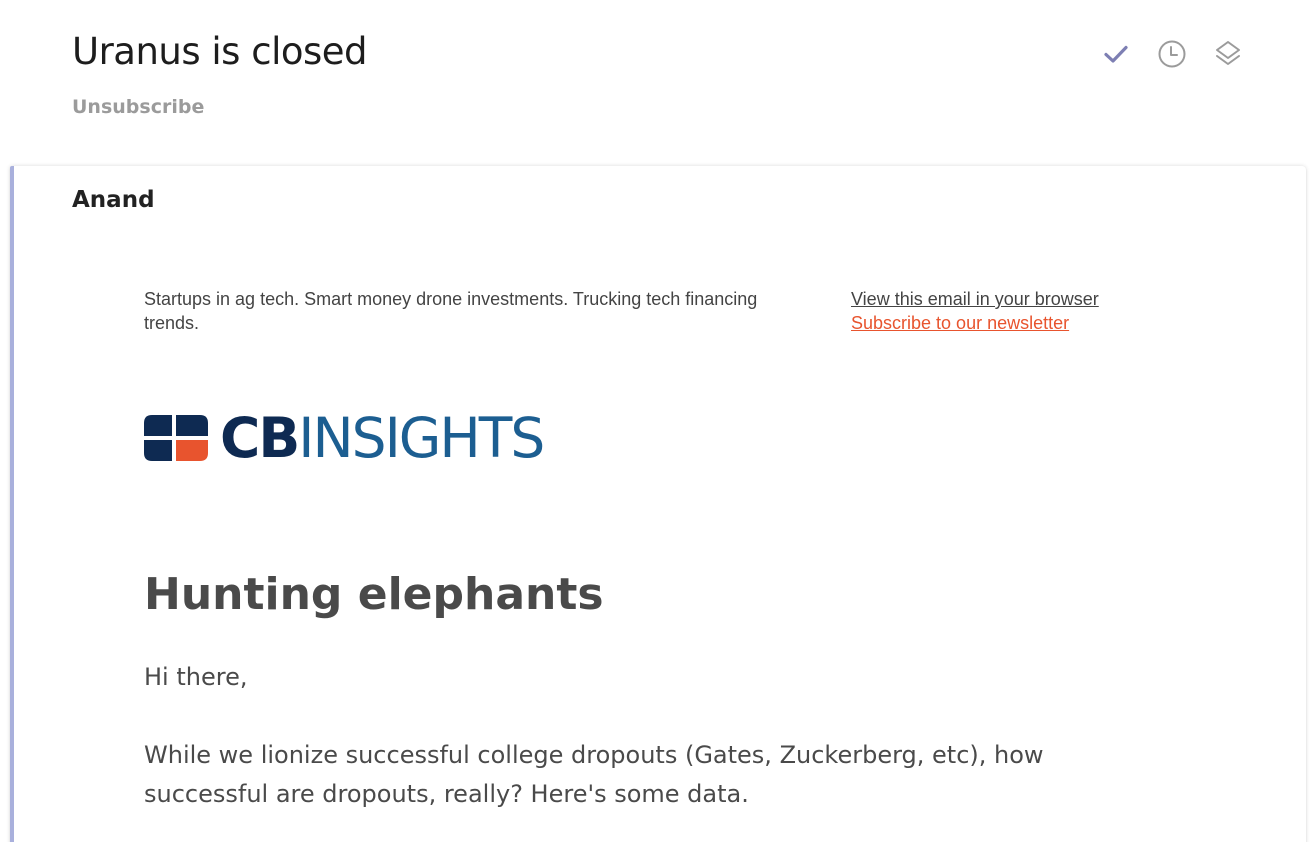  What do you see at coordinates (975, 323) in the screenshot?
I see `subscribe-newsletter-link: Subscribe to our newsletter` at bounding box center [975, 323].